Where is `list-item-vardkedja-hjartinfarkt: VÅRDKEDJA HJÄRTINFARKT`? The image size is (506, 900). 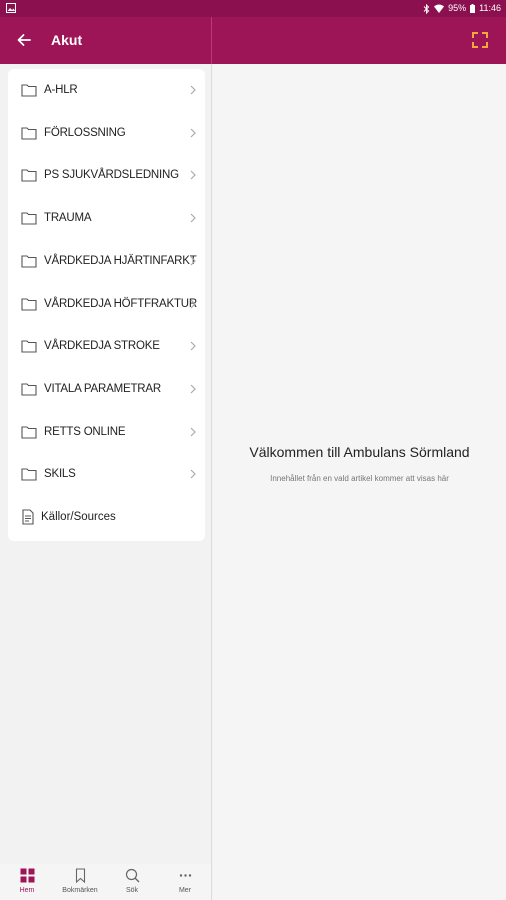 list-item-vardkedja-hjartinfarkt: VÅRDKEDJA HJÄRTINFARKT is located at coordinates (106, 261).